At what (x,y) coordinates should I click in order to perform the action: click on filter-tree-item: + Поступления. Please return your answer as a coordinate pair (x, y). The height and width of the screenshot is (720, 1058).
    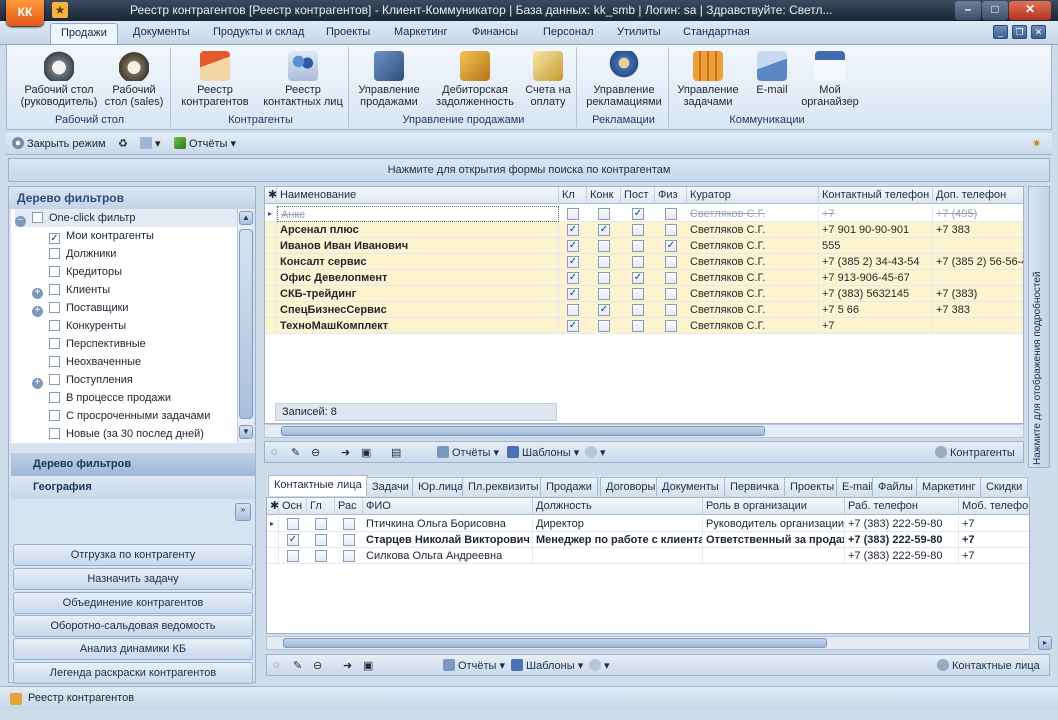
    Looking at the image, I should click on (82, 380).